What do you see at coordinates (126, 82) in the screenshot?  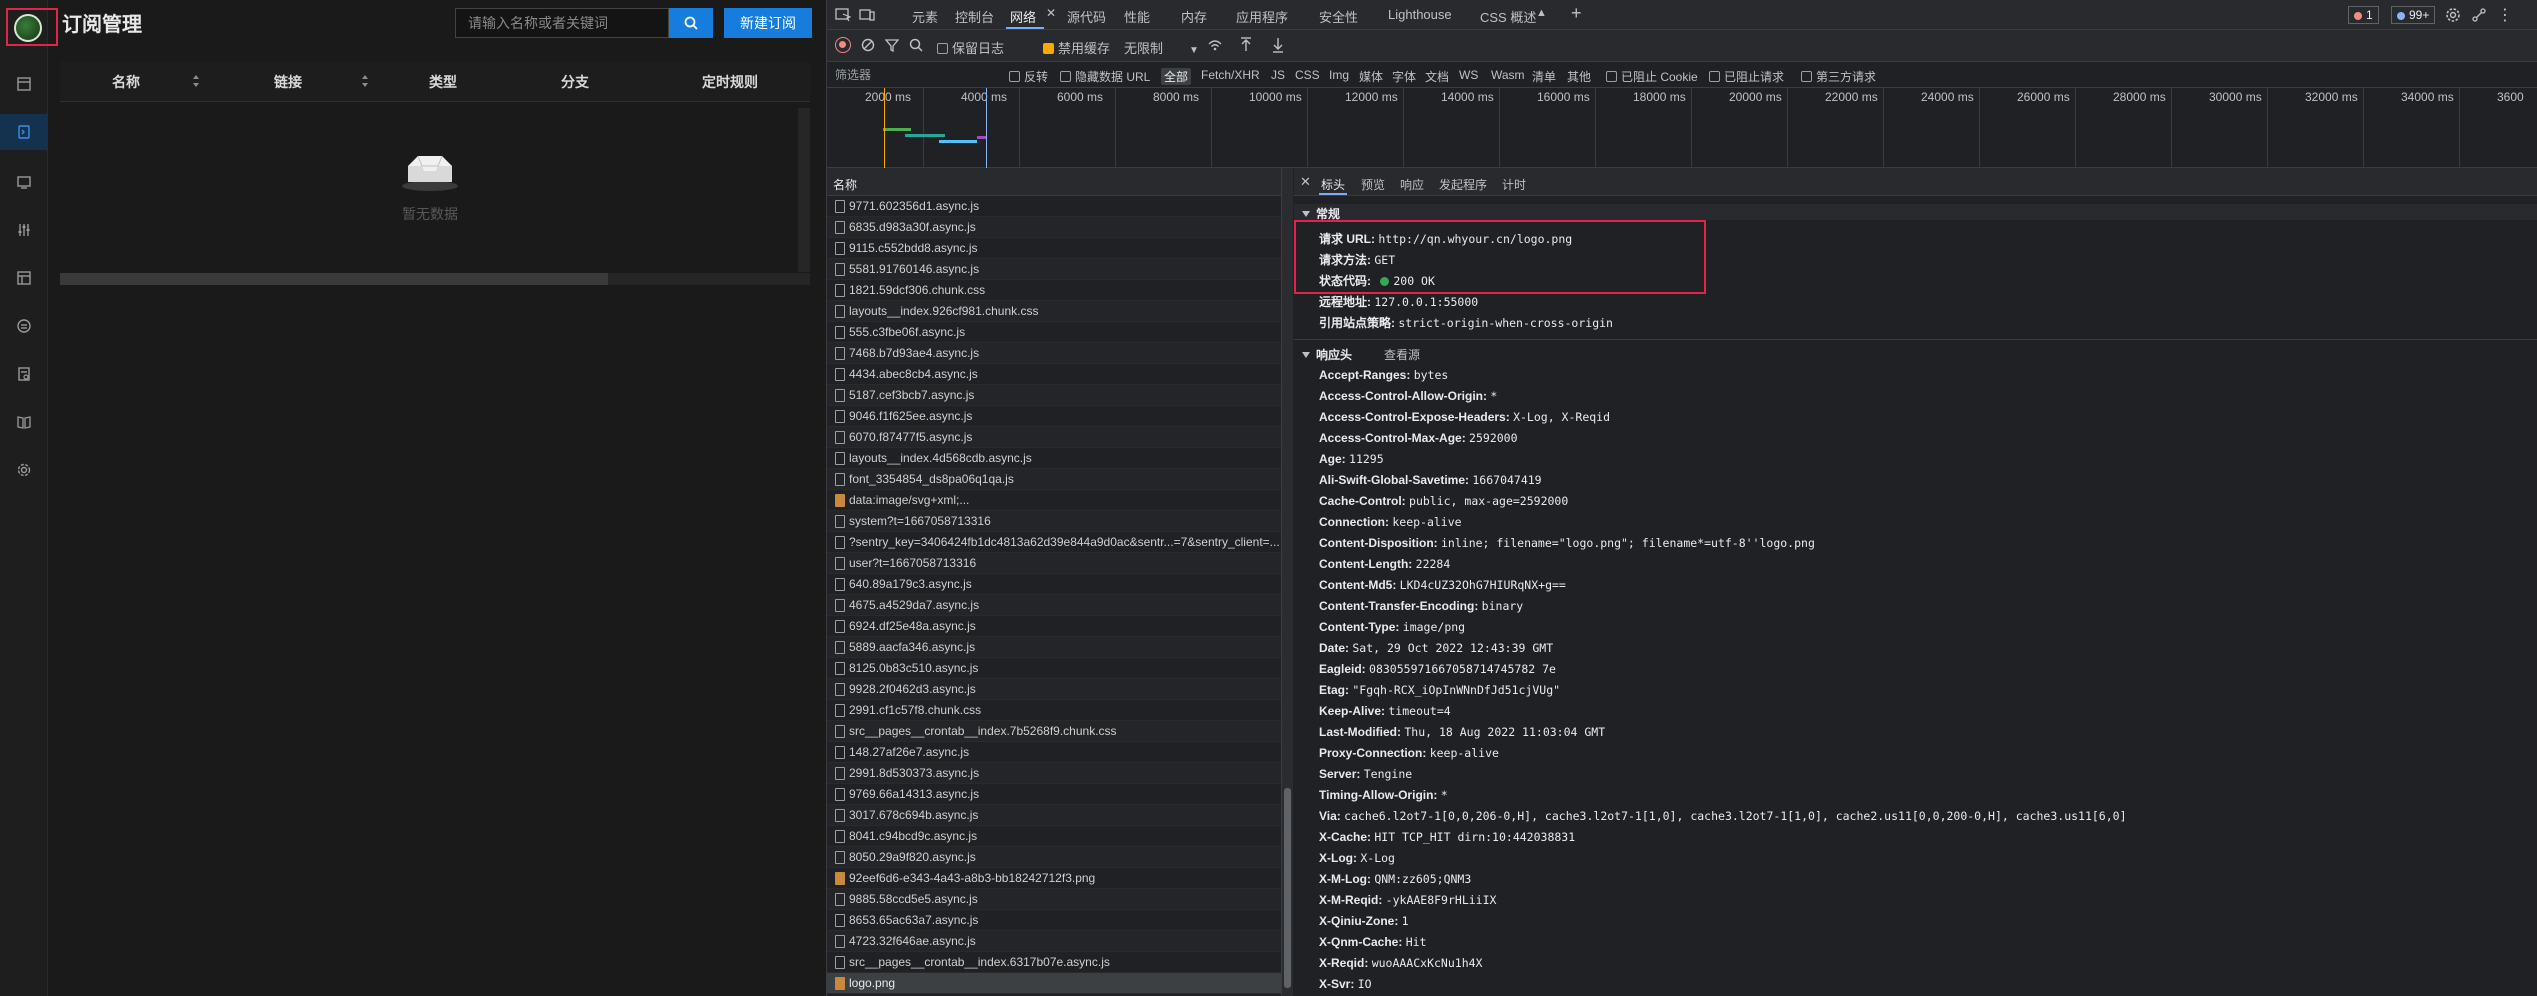 I see `column-name: 名称` at bounding box center [126, 82].